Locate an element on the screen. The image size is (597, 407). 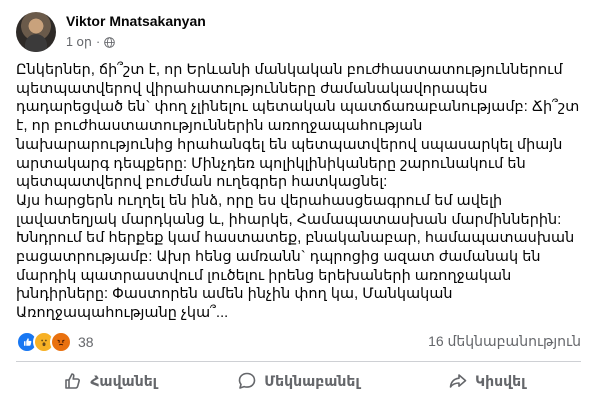
comment-icon is located at coordinates (247, 380).